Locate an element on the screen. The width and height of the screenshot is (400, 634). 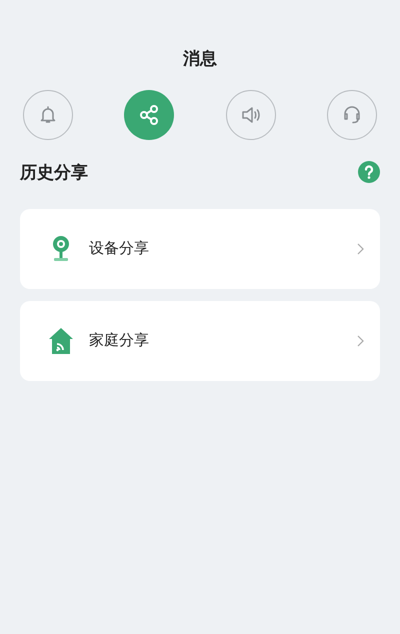
home-icon is located at coordinates (61, 341).